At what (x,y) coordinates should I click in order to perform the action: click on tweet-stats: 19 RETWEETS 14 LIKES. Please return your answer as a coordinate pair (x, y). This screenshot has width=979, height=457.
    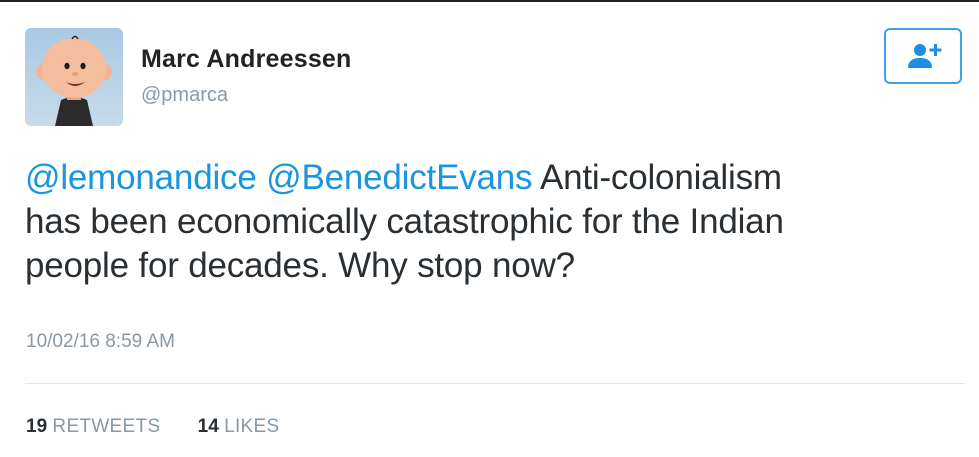
    Looking at the image, I should click on (168, 427).